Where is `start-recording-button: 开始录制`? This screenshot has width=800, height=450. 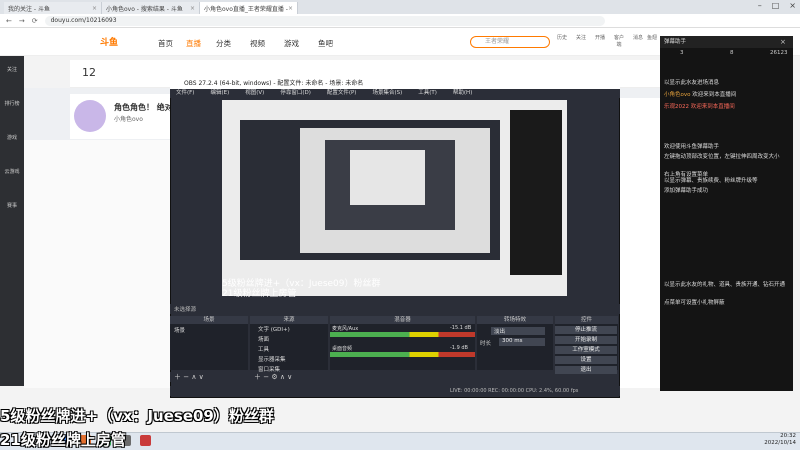 start-recording-button: 开始录制 is located at coordinates (586, 340).